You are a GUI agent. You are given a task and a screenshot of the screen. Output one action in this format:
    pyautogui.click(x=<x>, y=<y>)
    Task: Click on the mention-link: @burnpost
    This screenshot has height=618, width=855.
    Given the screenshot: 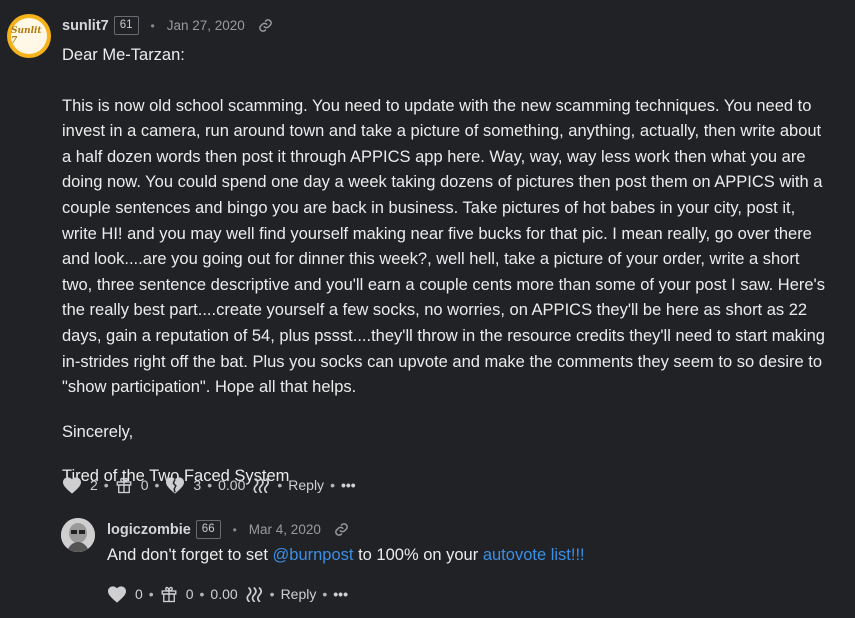 What is the action you would take?
    pyautogui.click(x=313, y=555)
    